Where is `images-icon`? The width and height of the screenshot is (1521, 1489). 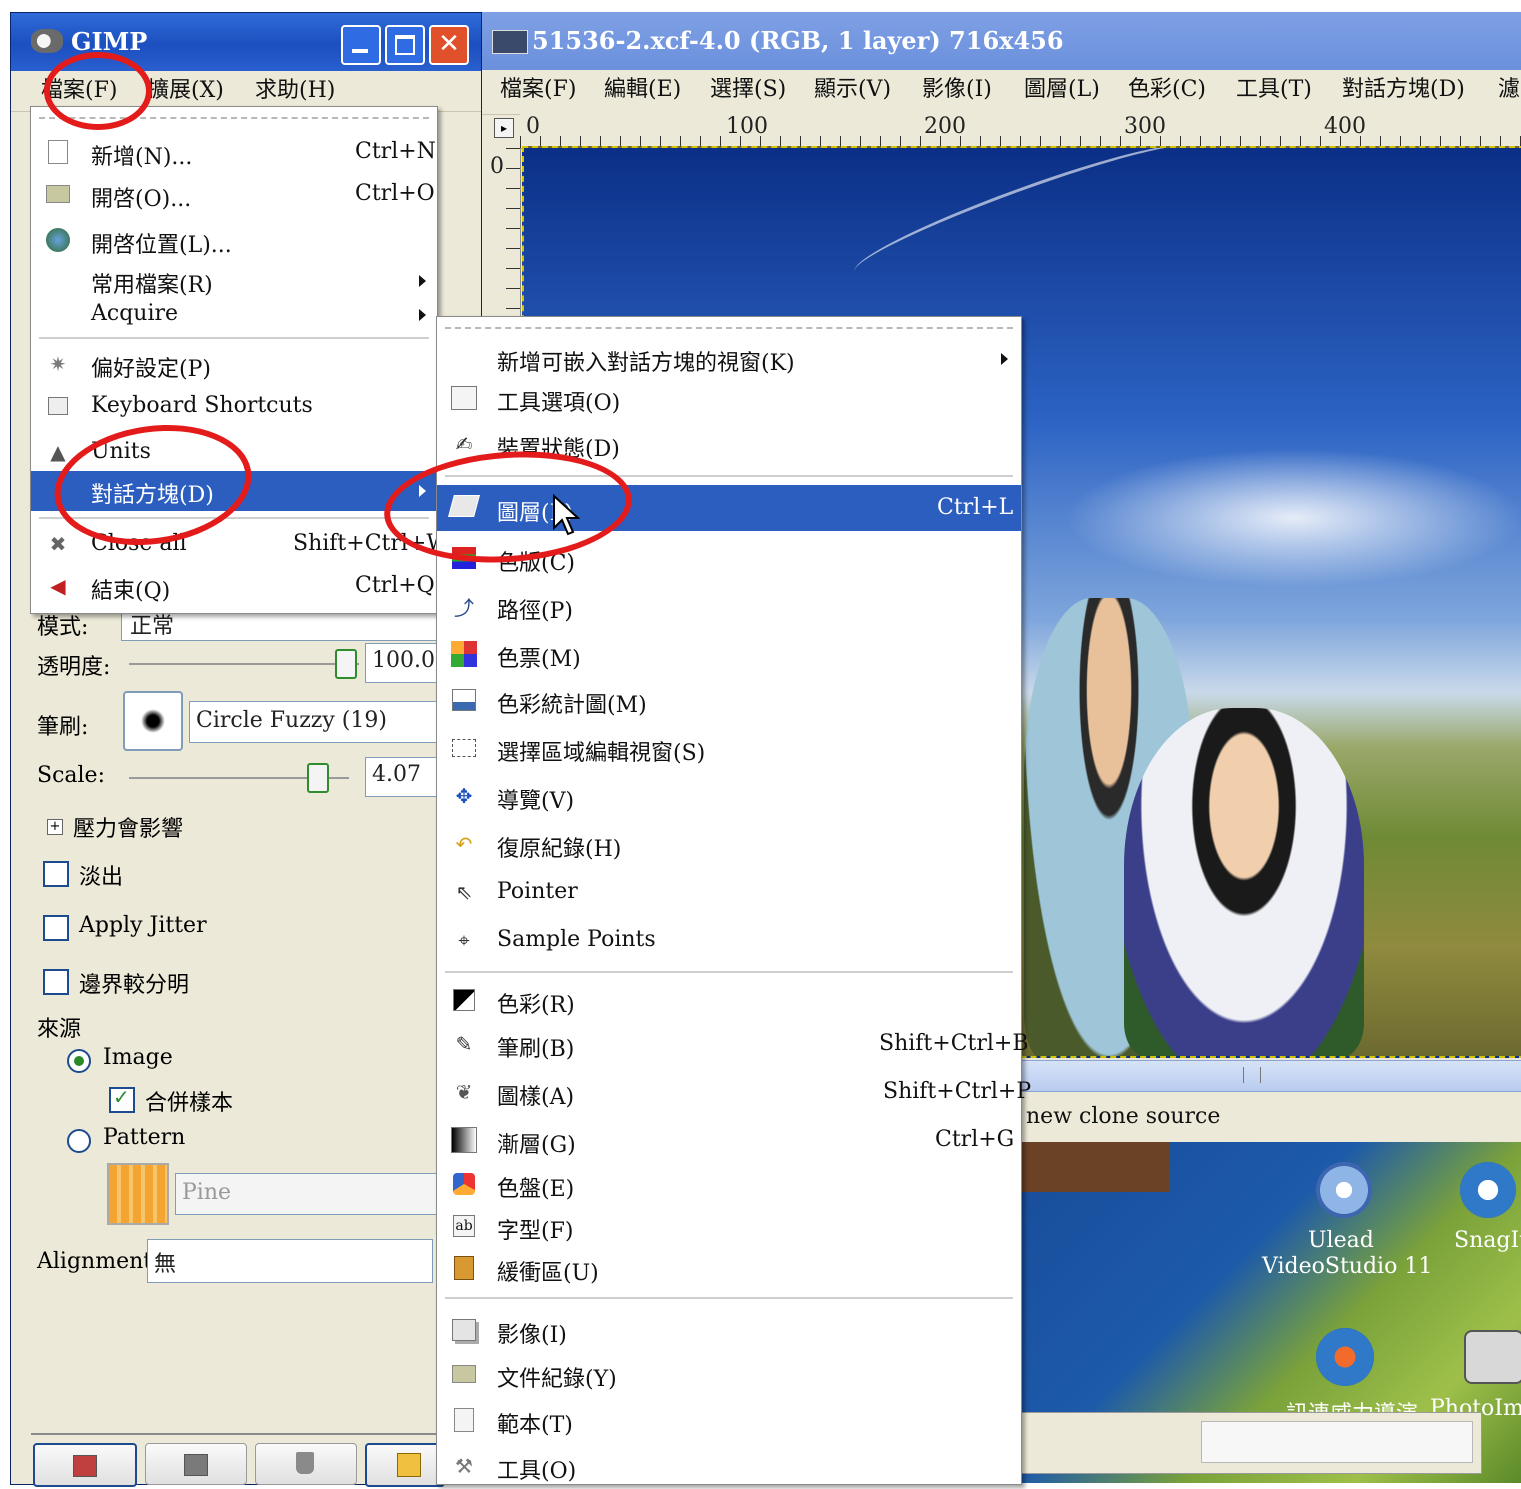
images-icon is located at coordinates (464, 1330).